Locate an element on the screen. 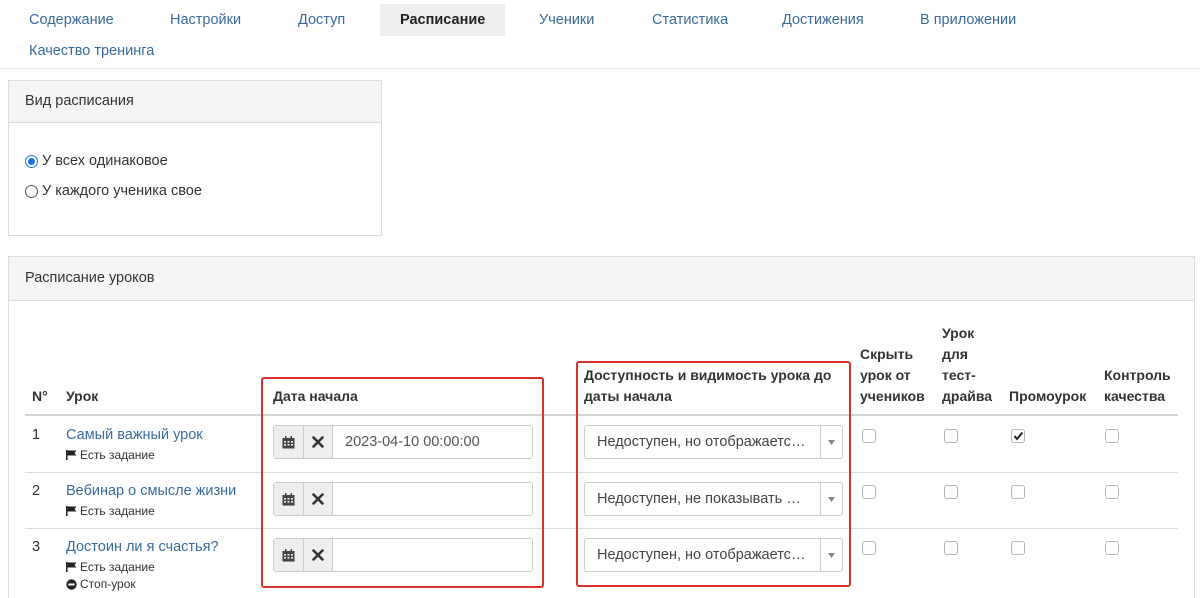 The height and width of the screenshot is (598, 1200). lesson-link: Достоин ли я счастья? is located at coordinates (142, 547).